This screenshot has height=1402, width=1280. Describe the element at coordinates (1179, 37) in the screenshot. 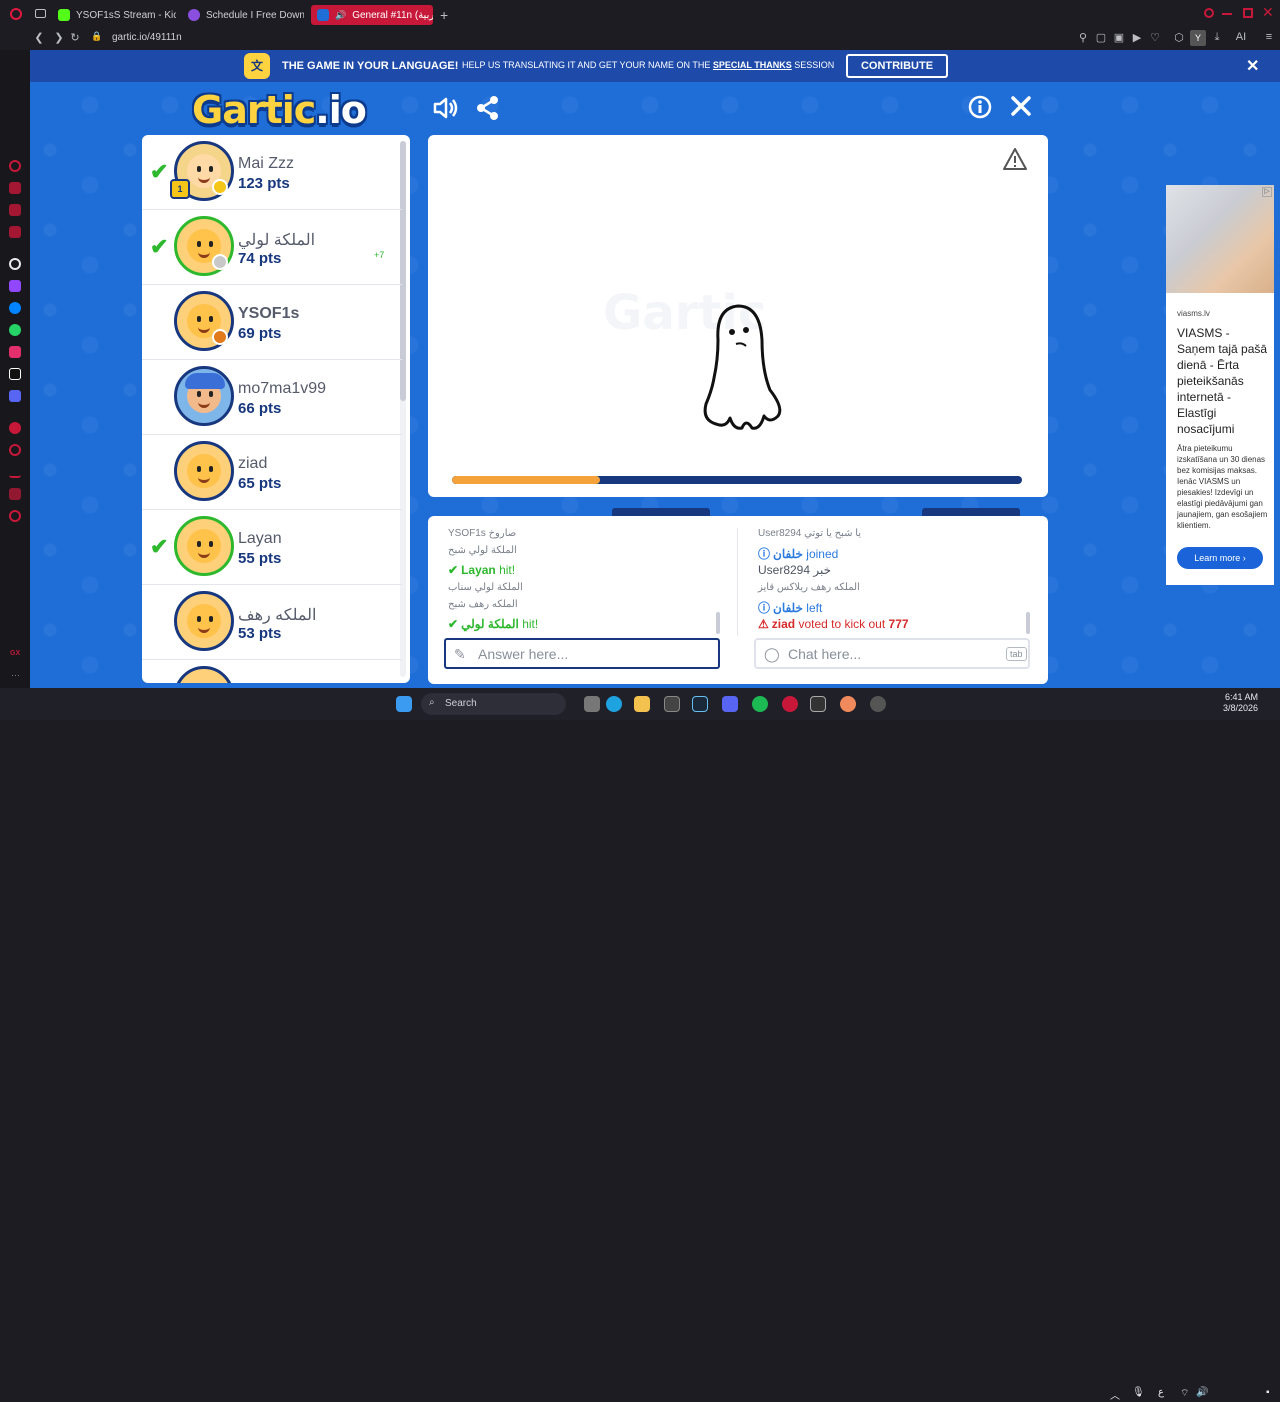

I see `extensions-icon: ⬡` at that location.